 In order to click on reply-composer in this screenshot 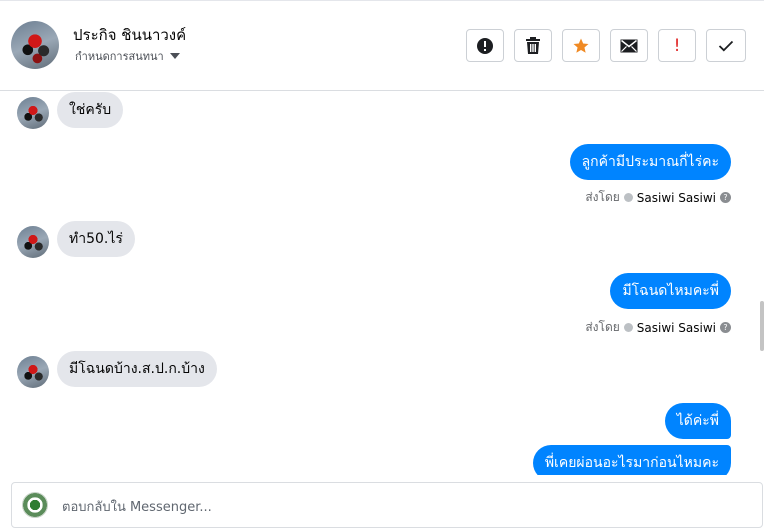, I will do `click(387, 505)`.